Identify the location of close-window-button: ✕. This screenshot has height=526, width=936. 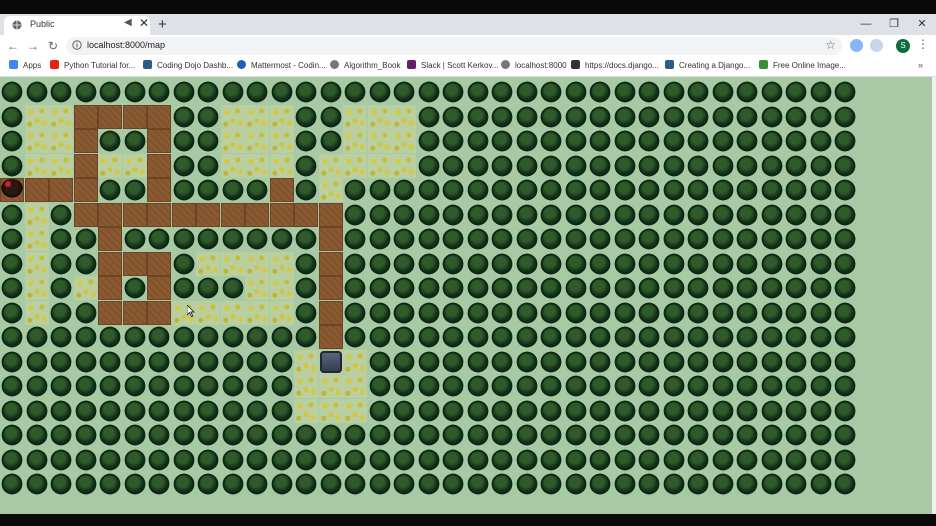
(922, 24).